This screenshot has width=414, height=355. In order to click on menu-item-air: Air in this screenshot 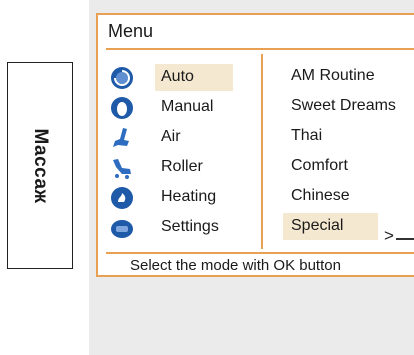, I will do `click(178, 138)`.